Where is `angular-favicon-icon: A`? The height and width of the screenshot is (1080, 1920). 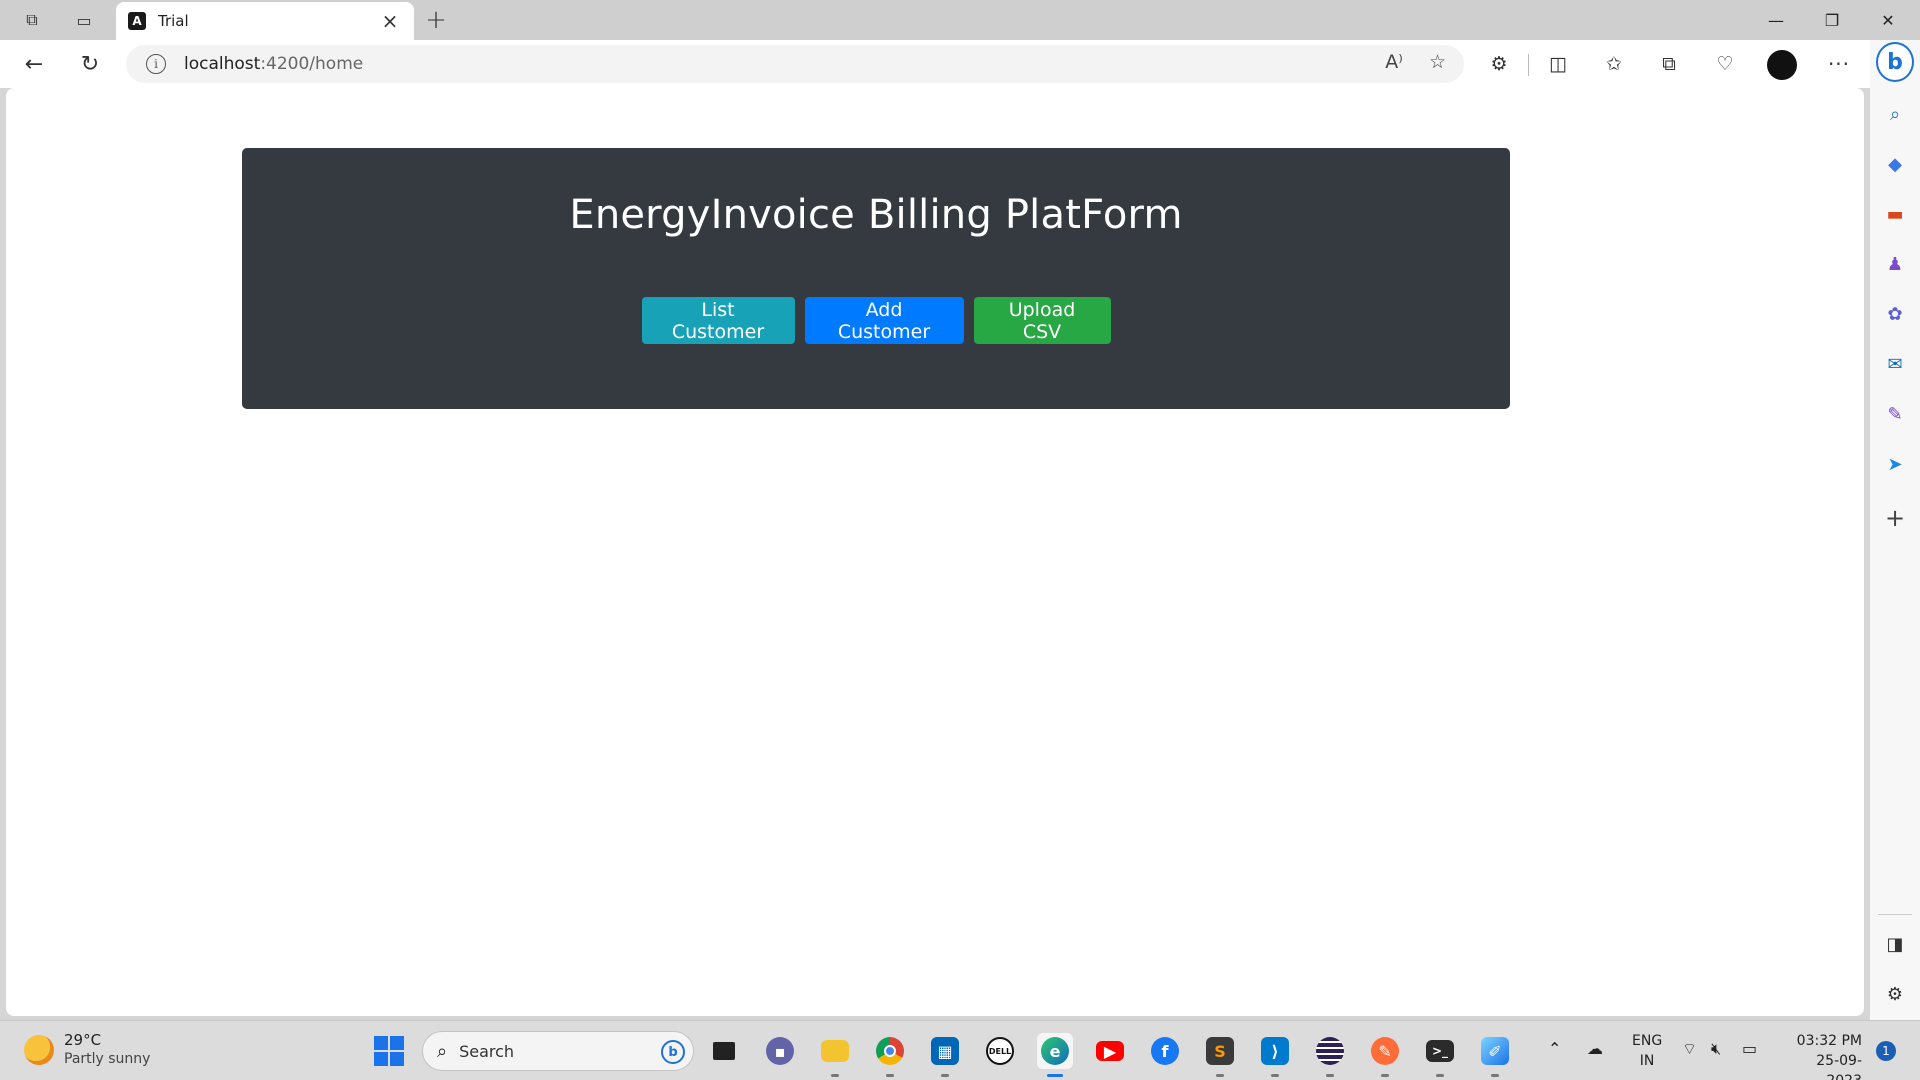
angular-favicon-icon: A is located at coordinates (137, 21).